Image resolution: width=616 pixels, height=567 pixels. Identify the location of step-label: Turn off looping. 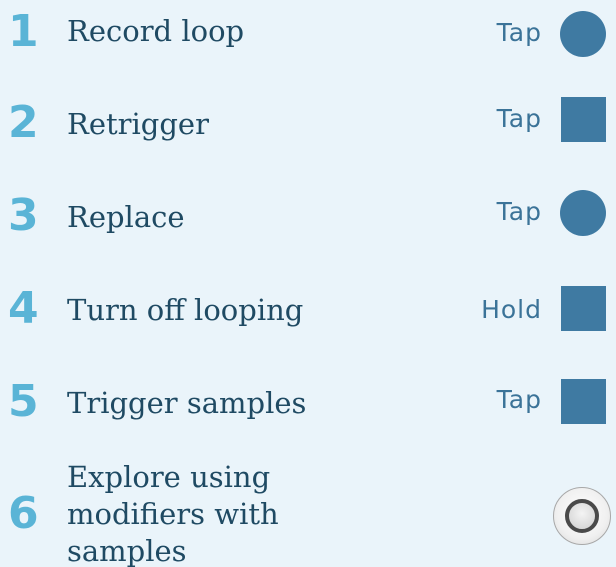
(185, 310).